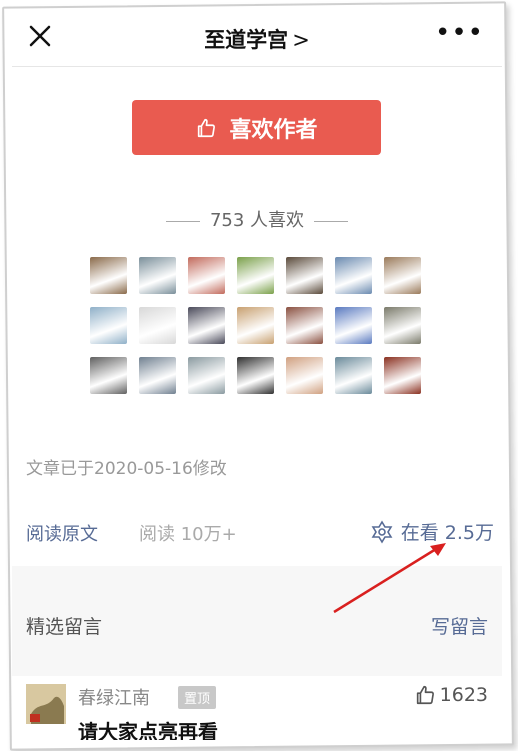  I want to click on looking-count: 在看 2.5万, so click(447, 533).